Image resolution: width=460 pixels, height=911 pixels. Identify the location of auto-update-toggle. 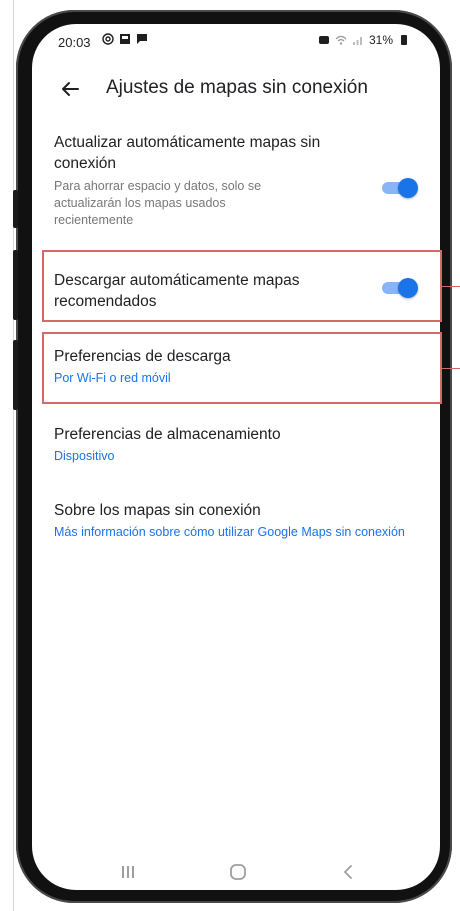
(400, 188).